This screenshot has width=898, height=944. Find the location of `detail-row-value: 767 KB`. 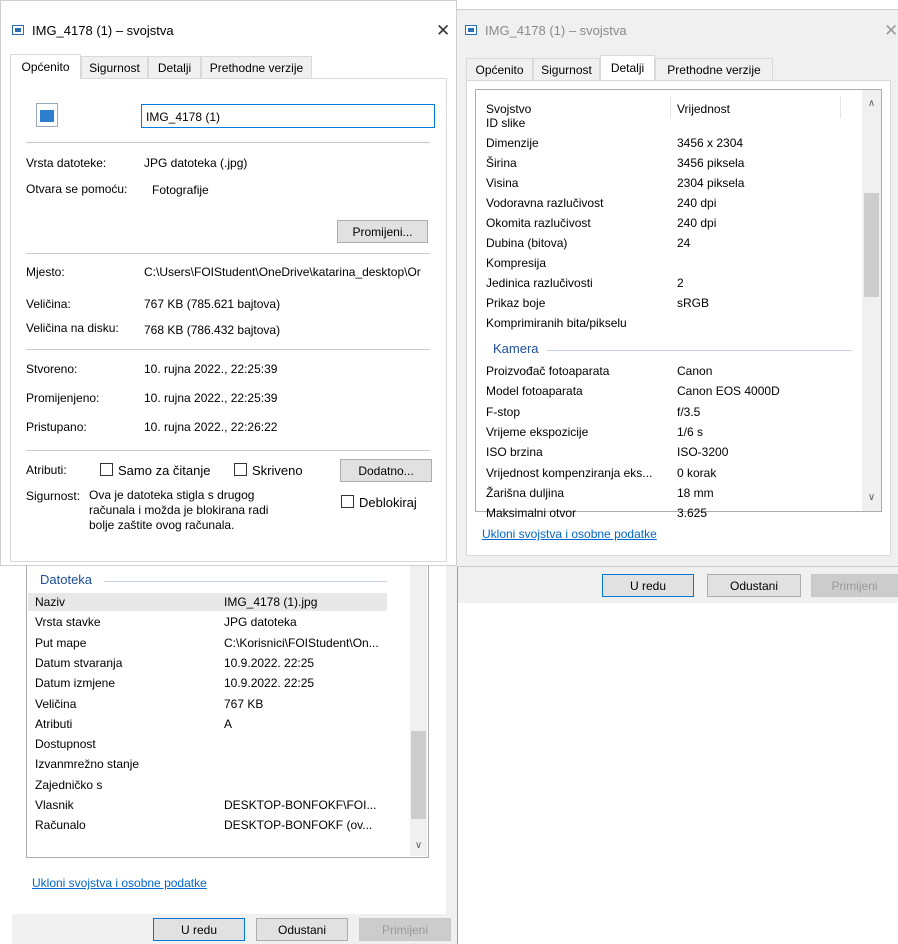

detail-row-value: 767 KB is located at coordinates (244, 703).